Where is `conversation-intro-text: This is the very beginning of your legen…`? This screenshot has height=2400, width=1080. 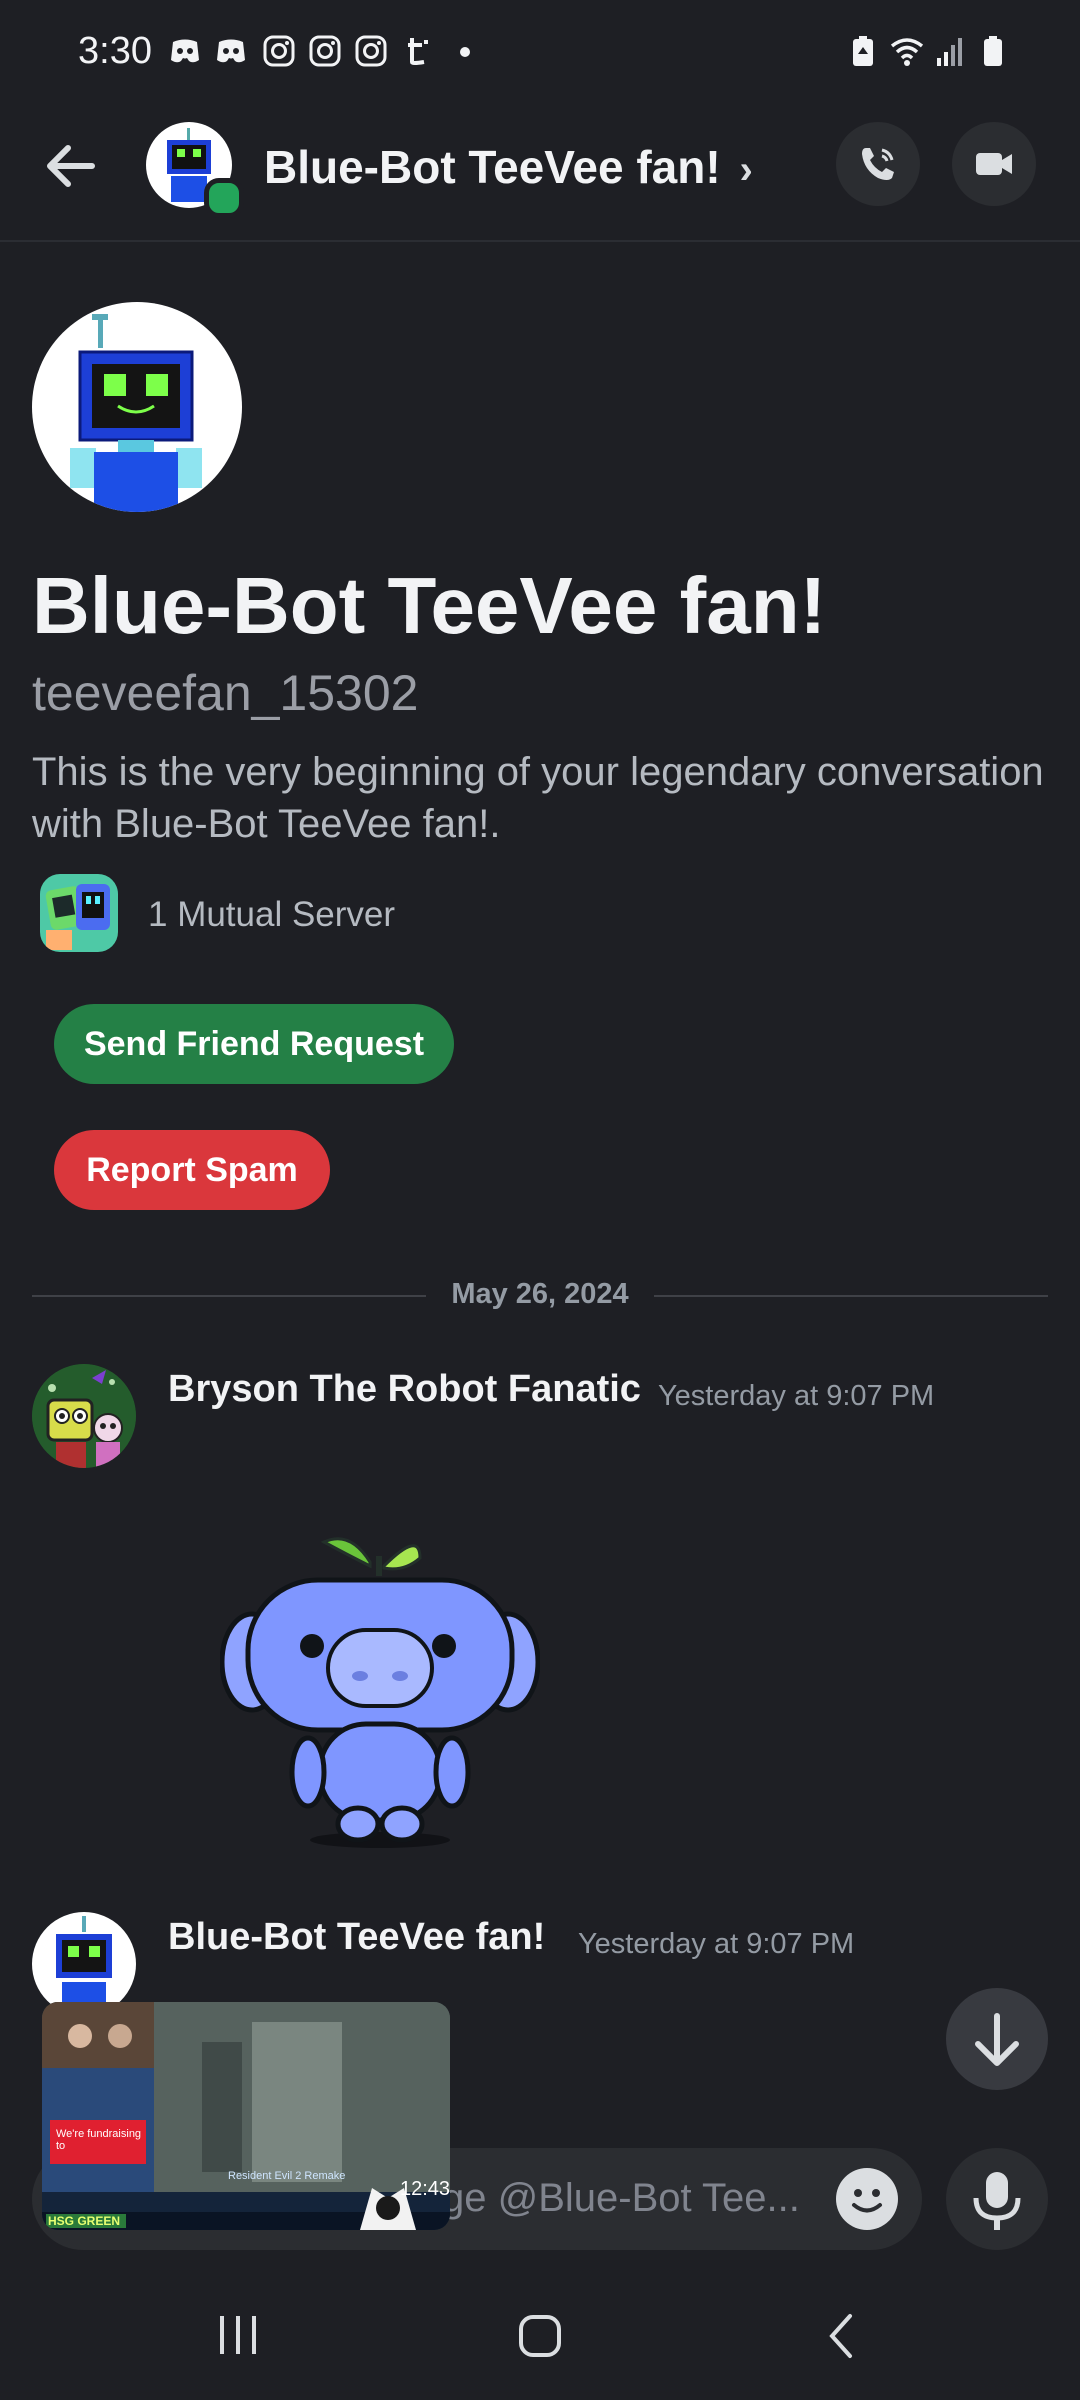 conversation-intro-text: This is the very beginning of your legen… is located at coordinates (538, 798).